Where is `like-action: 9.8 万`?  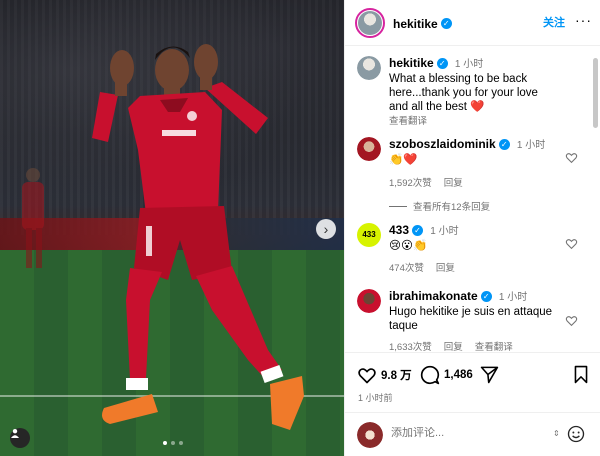
like-action: 9.8 万 is located at coordinates (384, 375).